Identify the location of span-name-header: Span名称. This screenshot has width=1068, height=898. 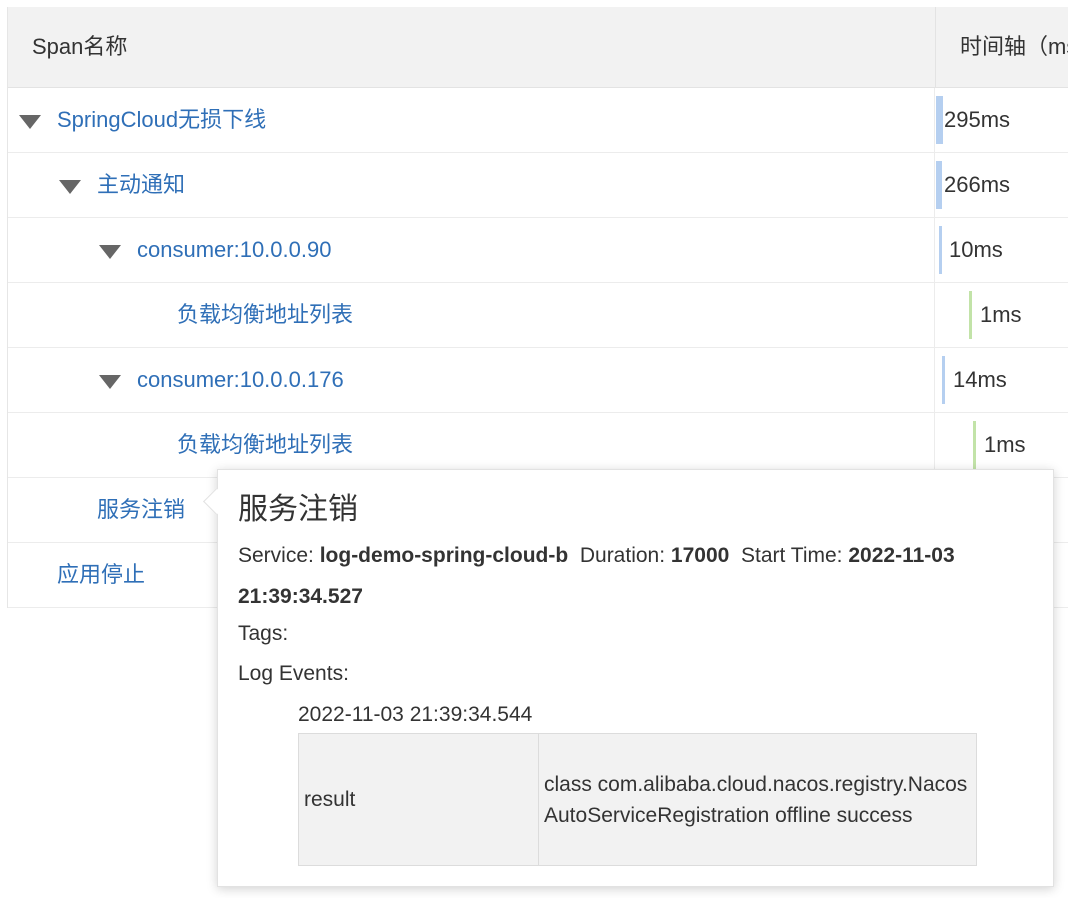
(80, 46).